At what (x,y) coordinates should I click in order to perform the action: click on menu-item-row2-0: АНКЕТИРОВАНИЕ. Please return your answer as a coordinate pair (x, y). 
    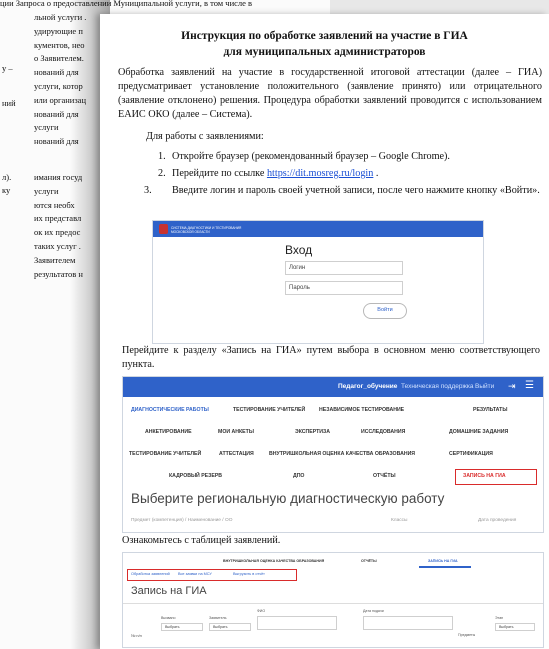
    Looking at the image, I should click on (168, 432).